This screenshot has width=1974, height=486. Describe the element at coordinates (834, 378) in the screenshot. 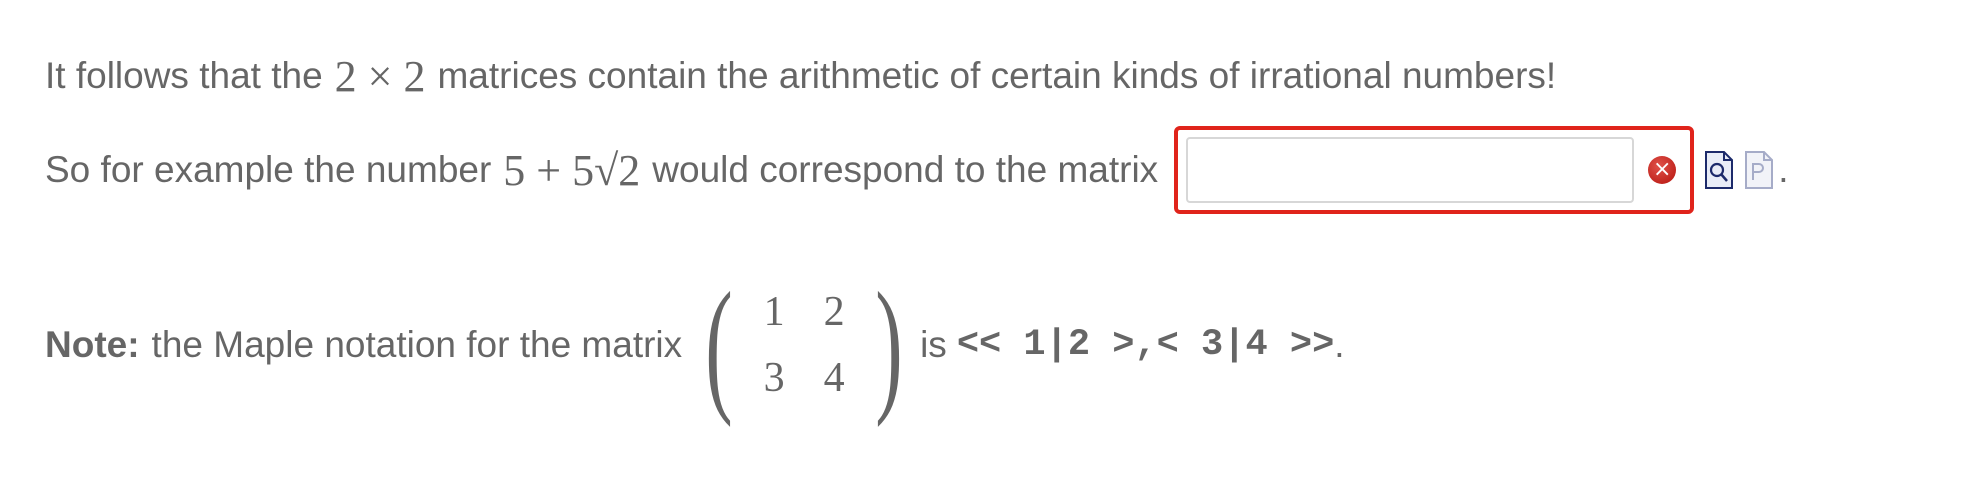

I see `matrix-cell: 4` at that location.